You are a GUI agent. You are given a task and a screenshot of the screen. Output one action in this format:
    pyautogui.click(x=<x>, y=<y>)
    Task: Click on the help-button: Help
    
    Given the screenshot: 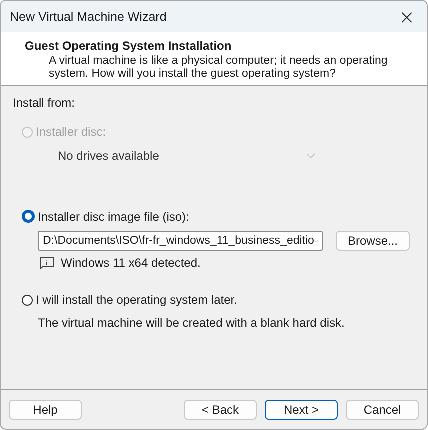 What is the action you would take?
    pyautogui.click(x=45, y=410)
    